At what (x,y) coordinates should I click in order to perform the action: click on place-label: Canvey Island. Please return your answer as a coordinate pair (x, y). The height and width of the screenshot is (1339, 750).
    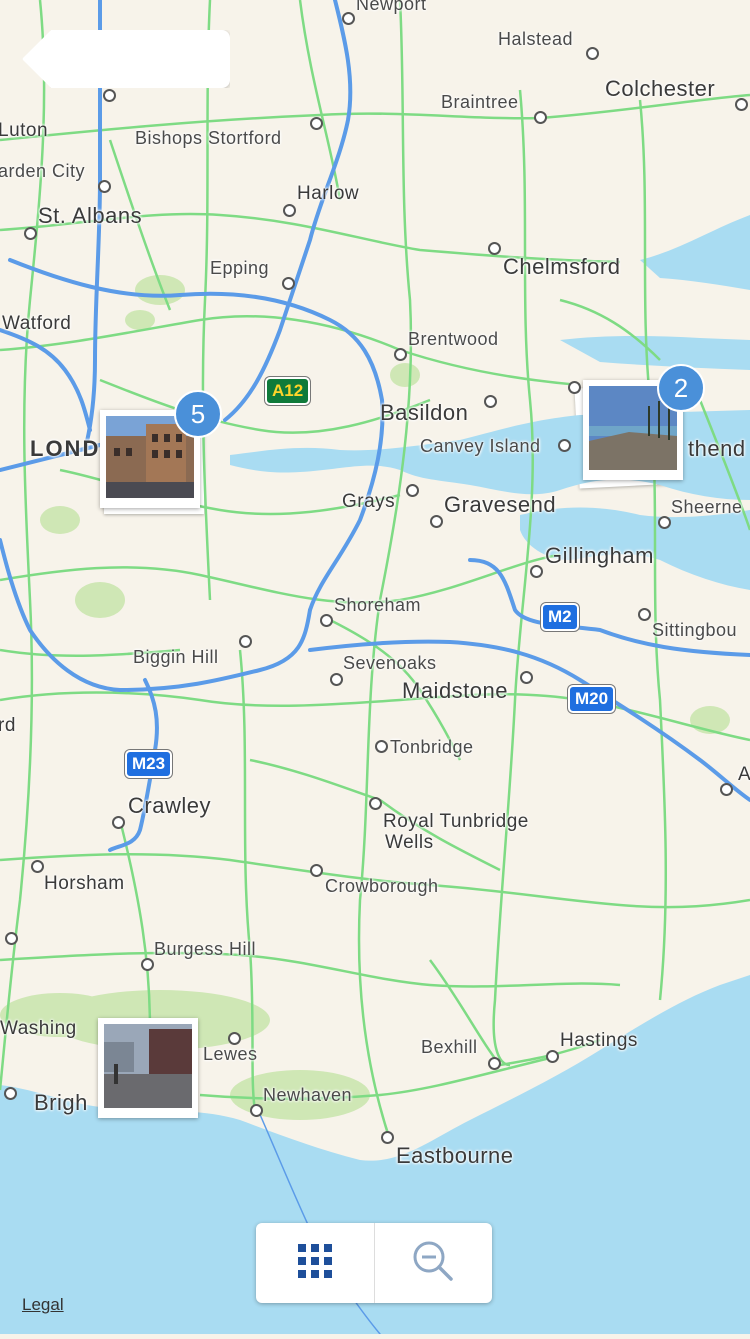
    Looking at the image, I should click on (480, 446).